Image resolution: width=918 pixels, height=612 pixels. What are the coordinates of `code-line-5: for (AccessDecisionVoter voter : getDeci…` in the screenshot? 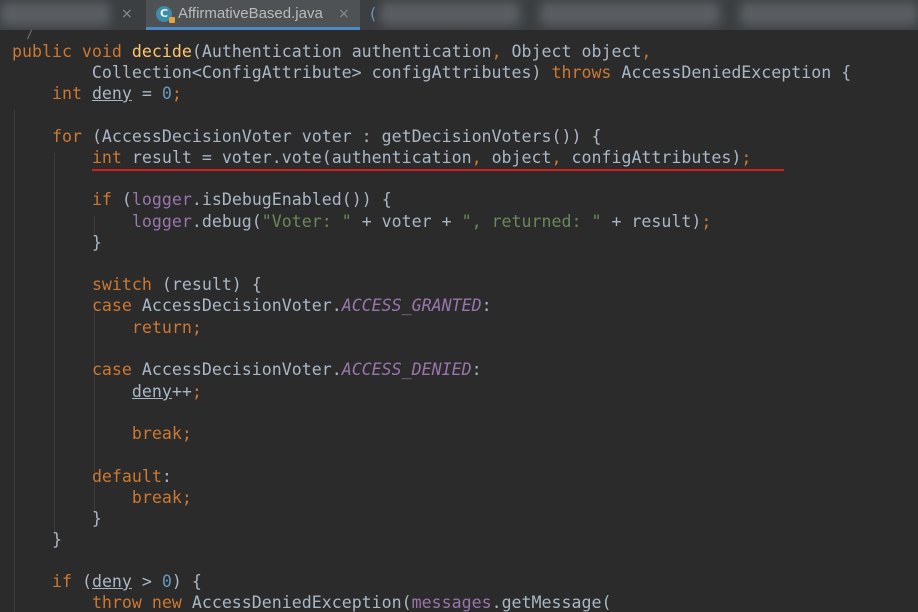 It's located at (326, 136).